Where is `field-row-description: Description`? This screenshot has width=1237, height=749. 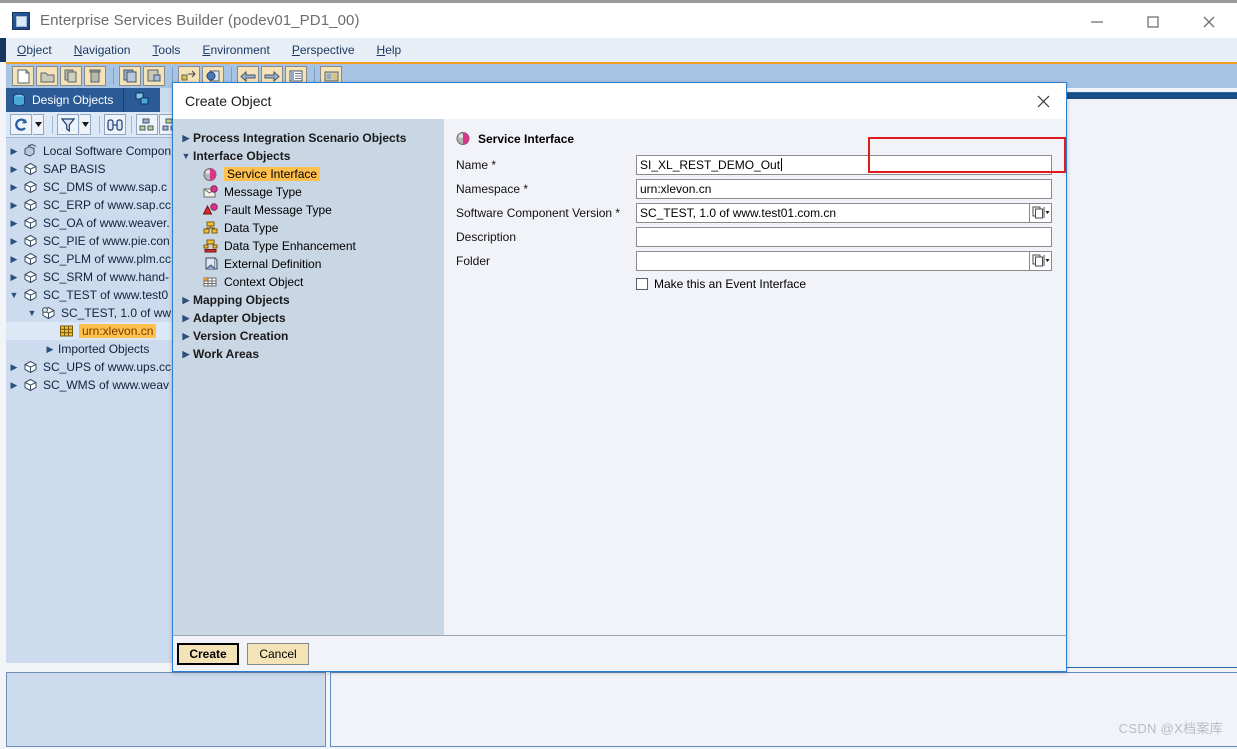
field-row-description: Description is located at coordinates (754, 236).